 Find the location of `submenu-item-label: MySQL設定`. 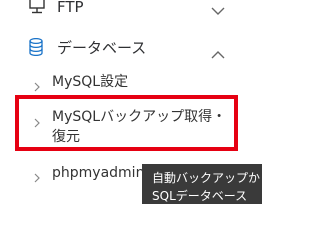

submenu-item-label: MySQL設定 is located at coordinates (90, 82).